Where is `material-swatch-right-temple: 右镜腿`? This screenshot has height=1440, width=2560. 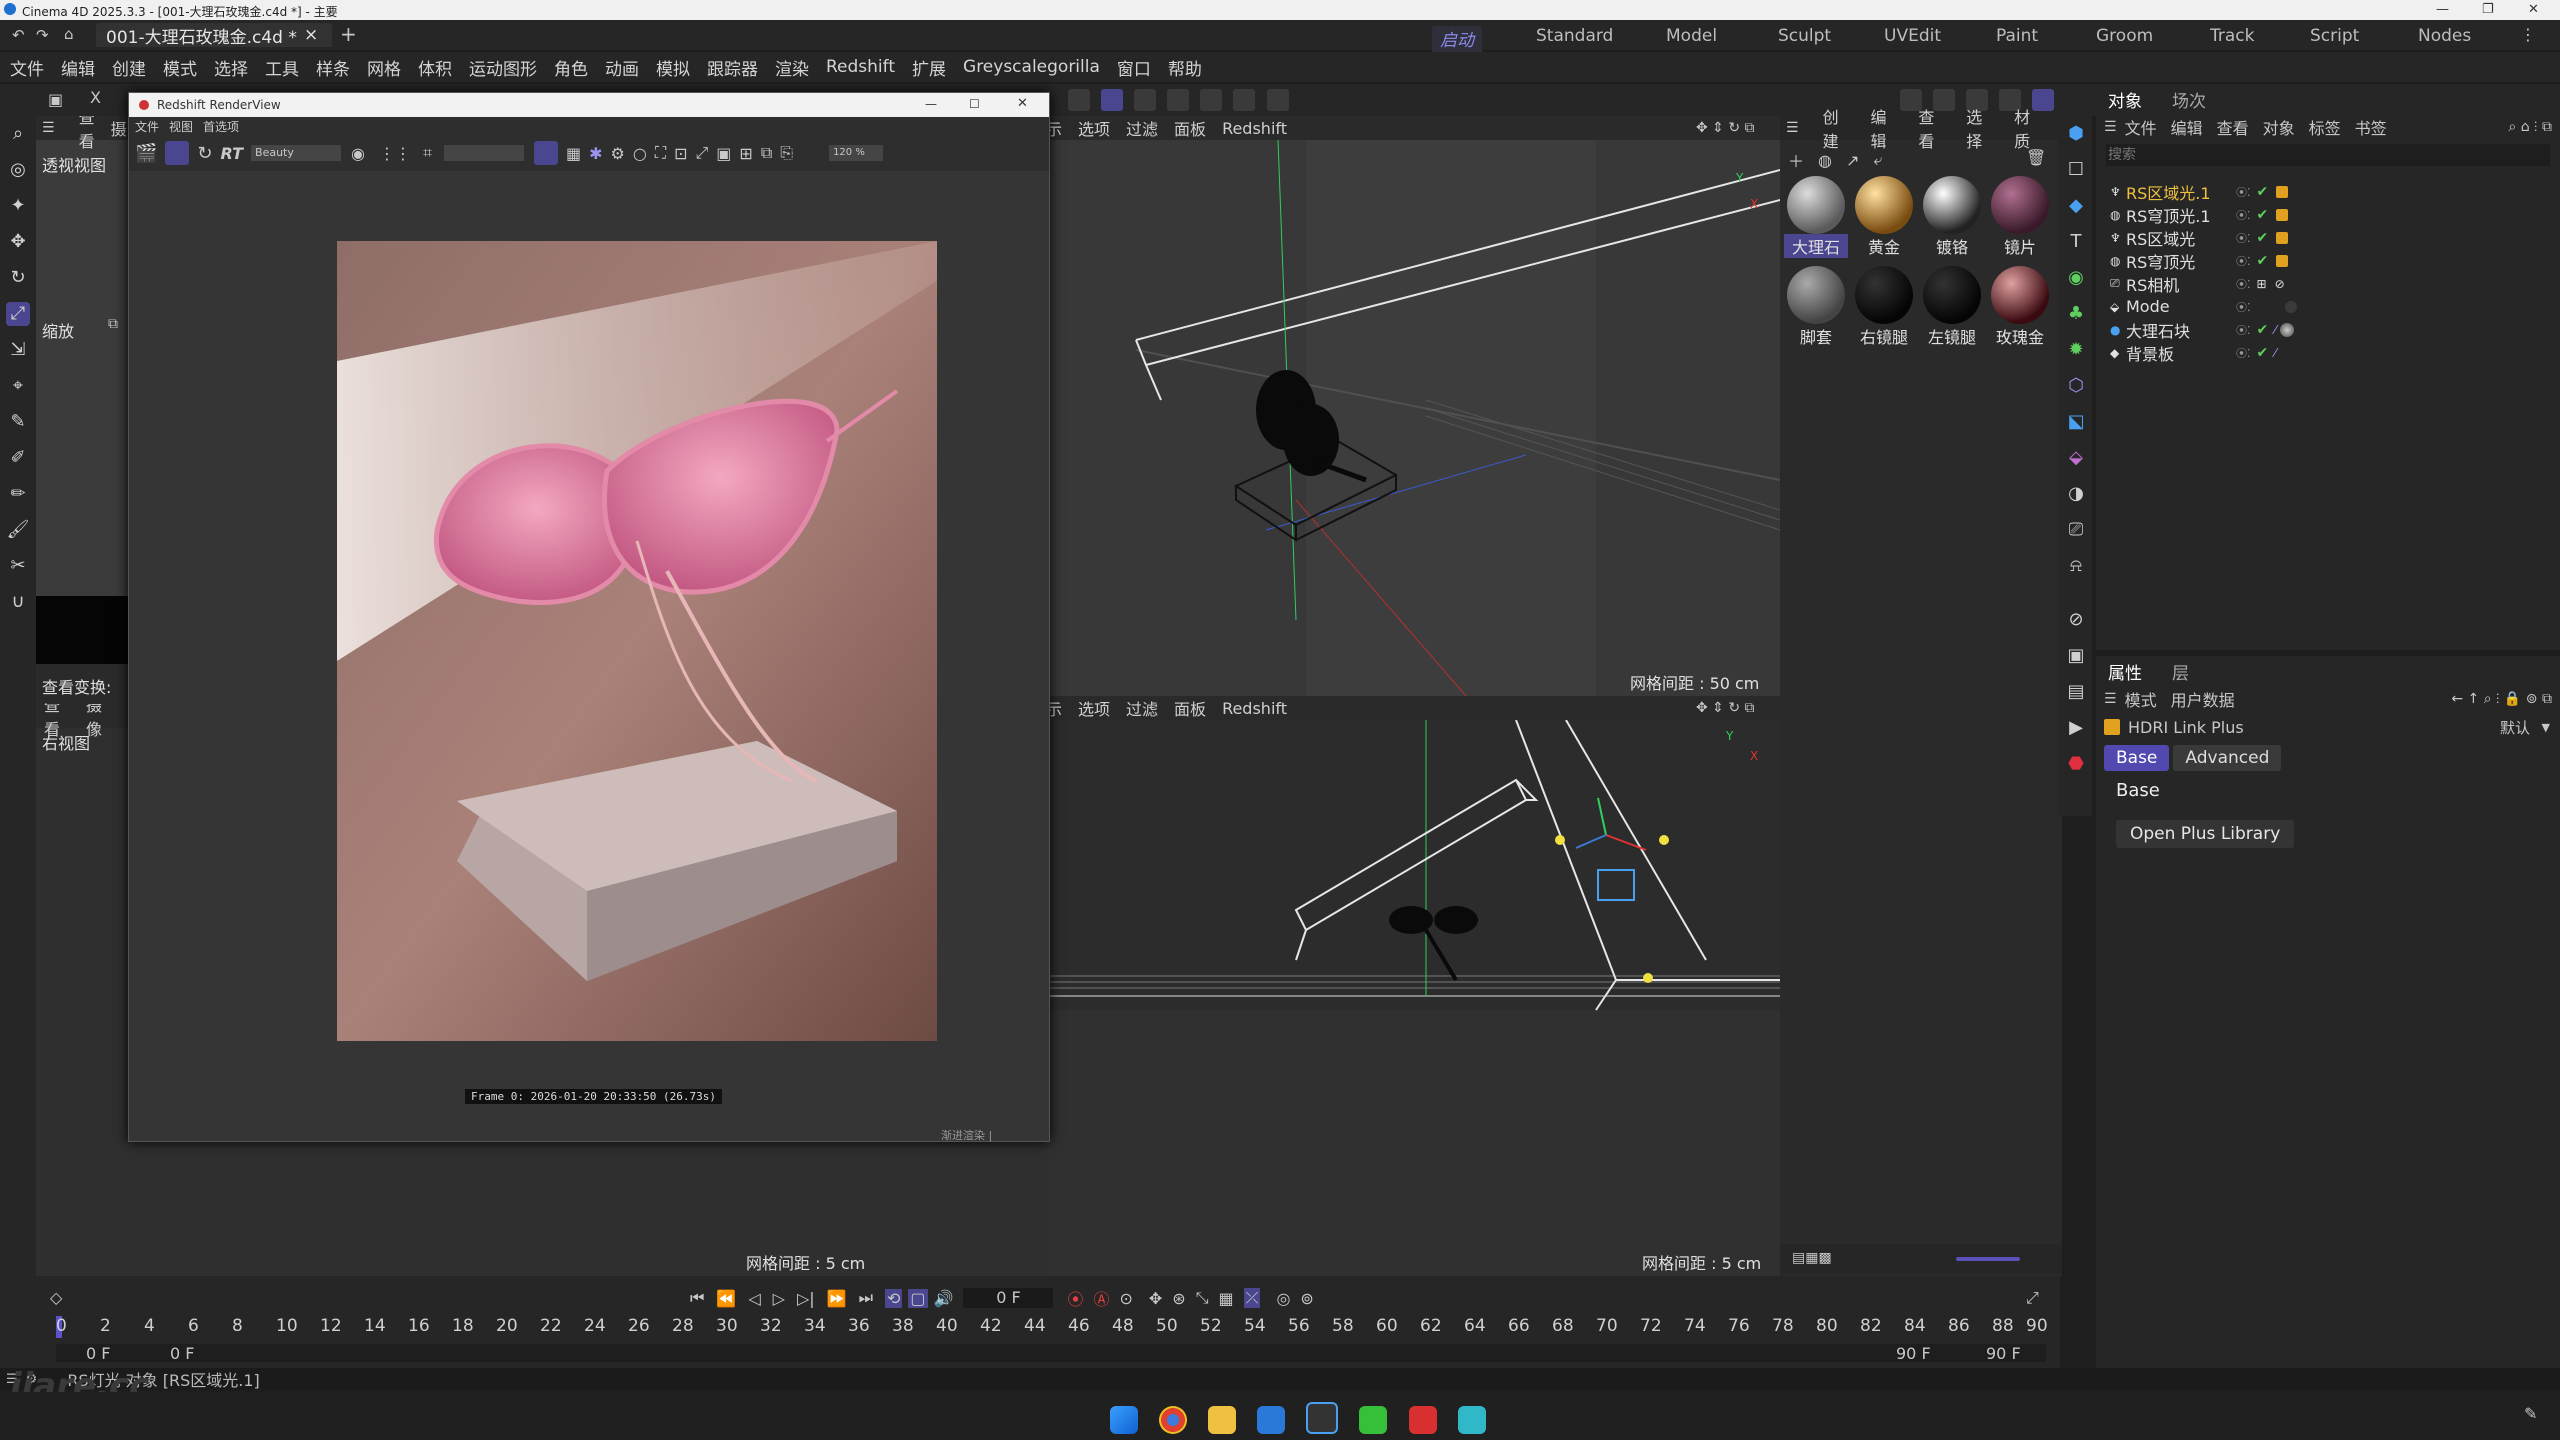 material-swatch-right-temple: 右镜腿 is located at coordinates (1884, 307).